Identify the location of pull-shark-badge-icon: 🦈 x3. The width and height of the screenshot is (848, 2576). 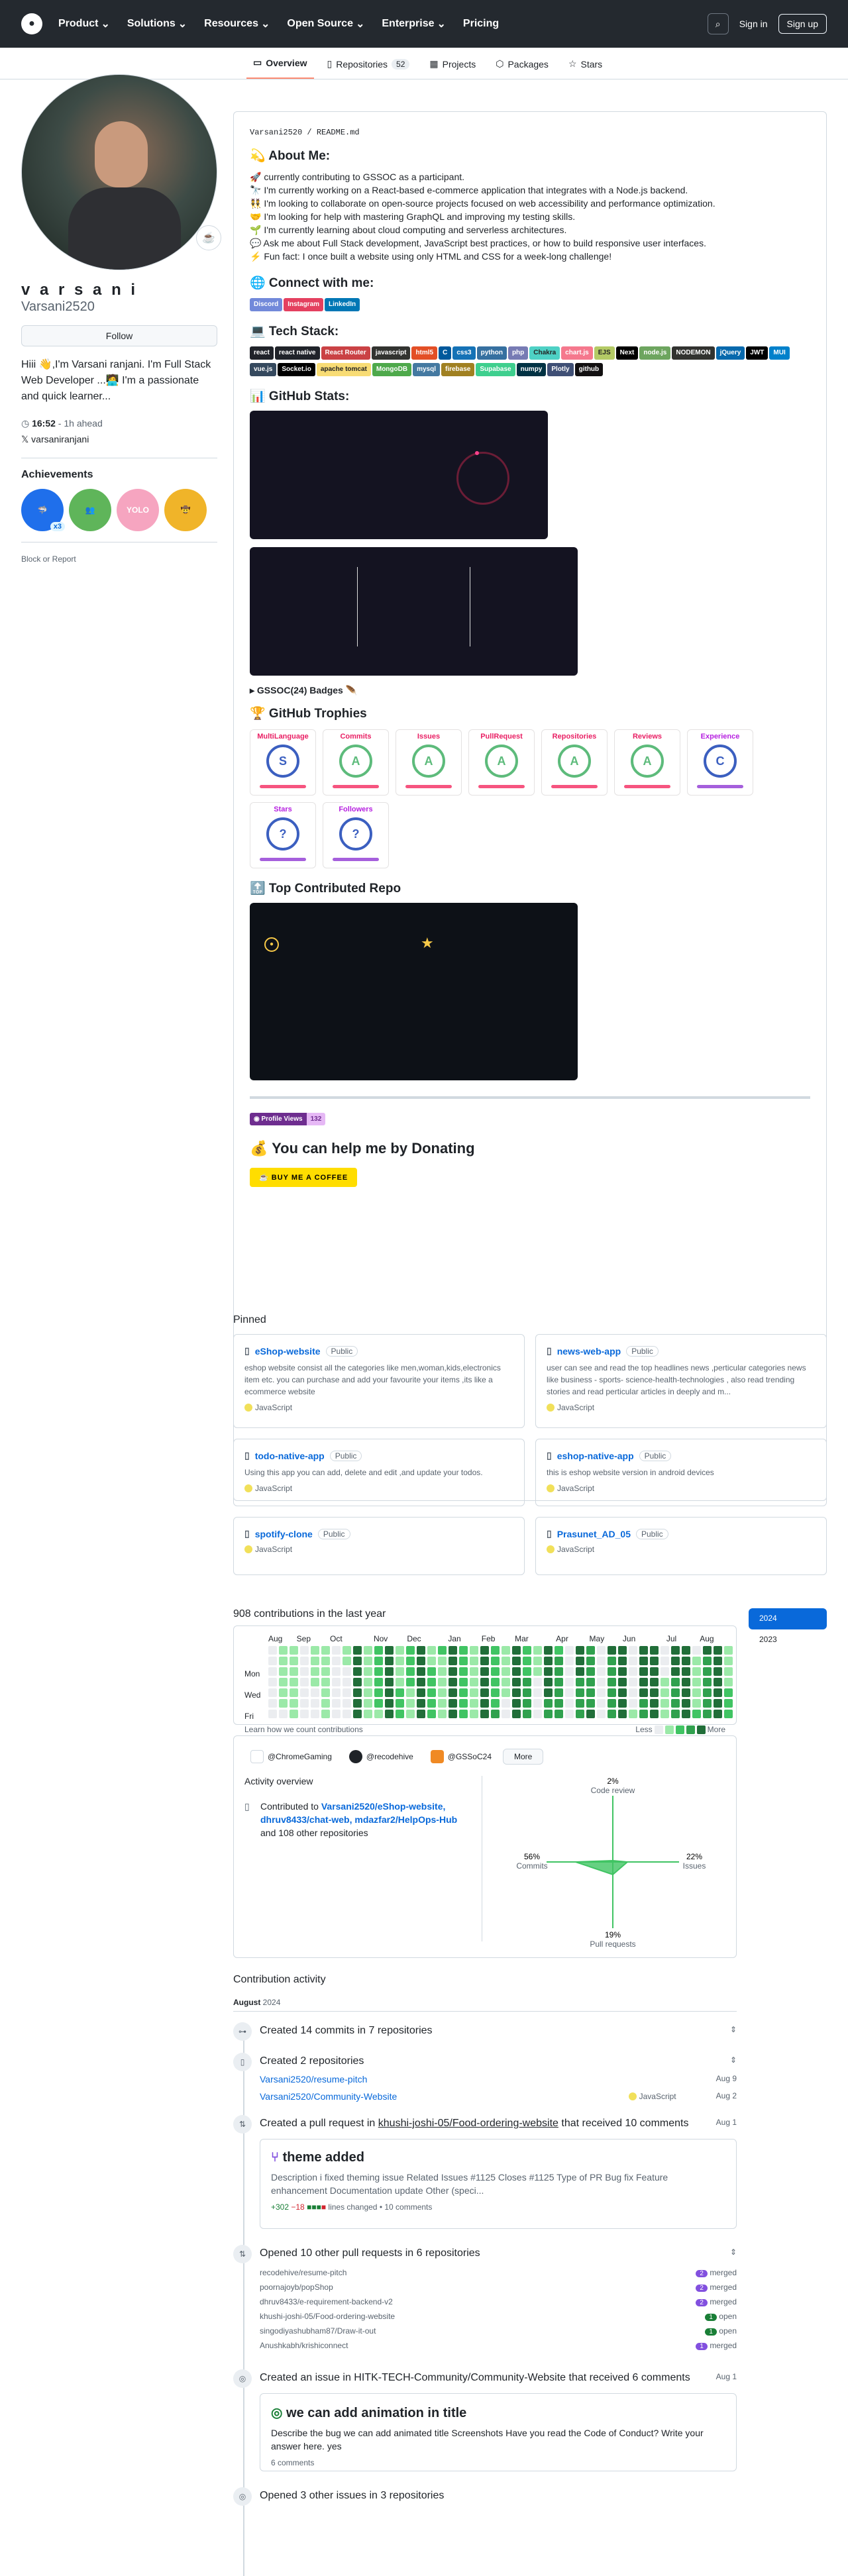
(43, 510).